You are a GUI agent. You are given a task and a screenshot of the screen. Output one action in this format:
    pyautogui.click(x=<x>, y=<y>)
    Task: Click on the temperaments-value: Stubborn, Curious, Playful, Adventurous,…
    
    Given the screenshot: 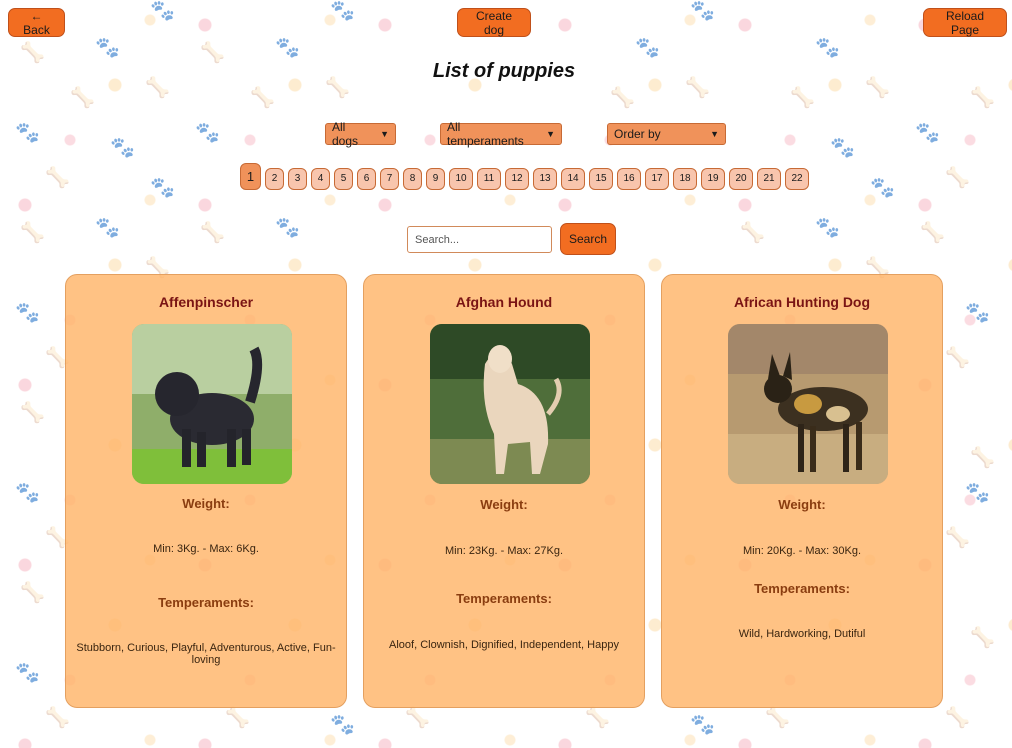 What is the action you would take?
    pyautogui.click(x=206, y=654)
    